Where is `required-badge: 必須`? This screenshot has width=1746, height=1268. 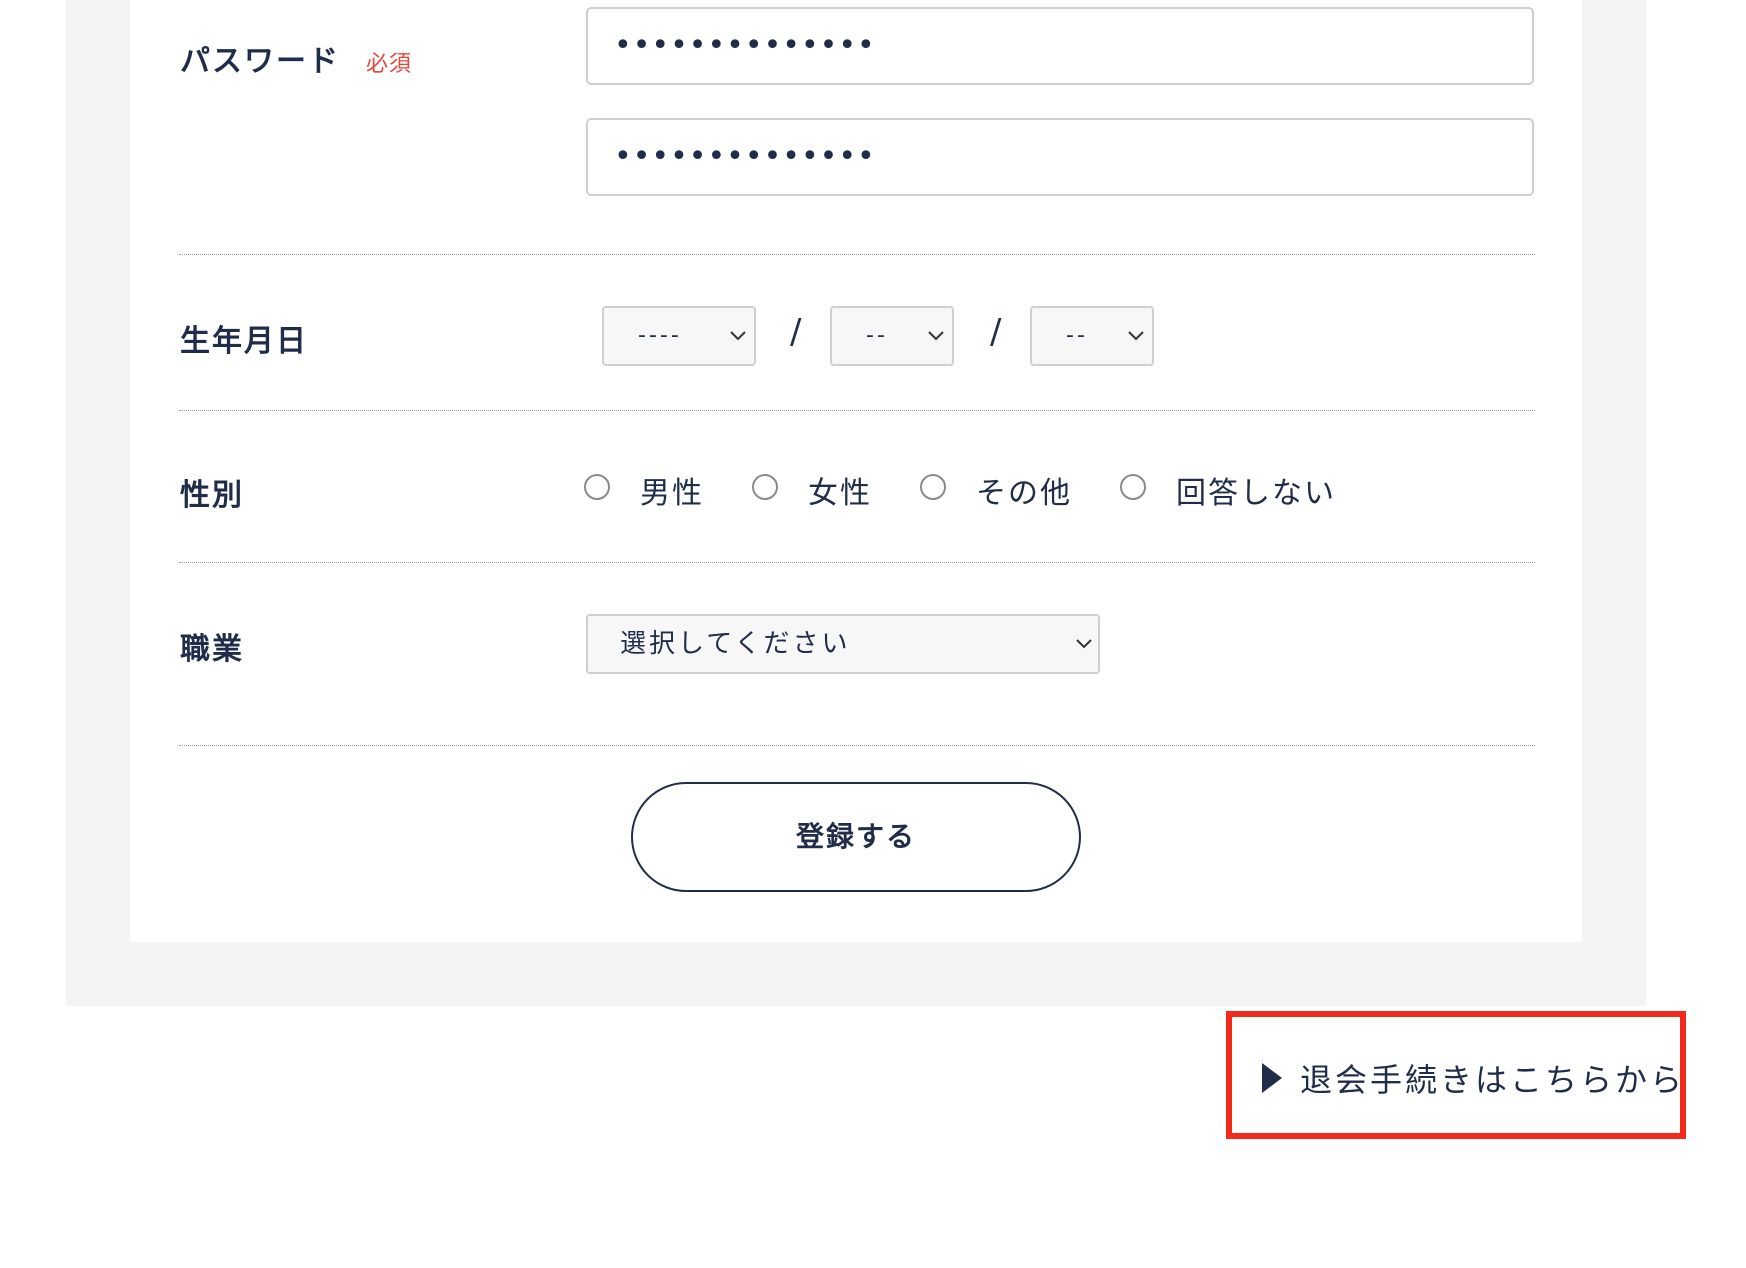
required-badge: 必須 is located at coordinates (389, 64).